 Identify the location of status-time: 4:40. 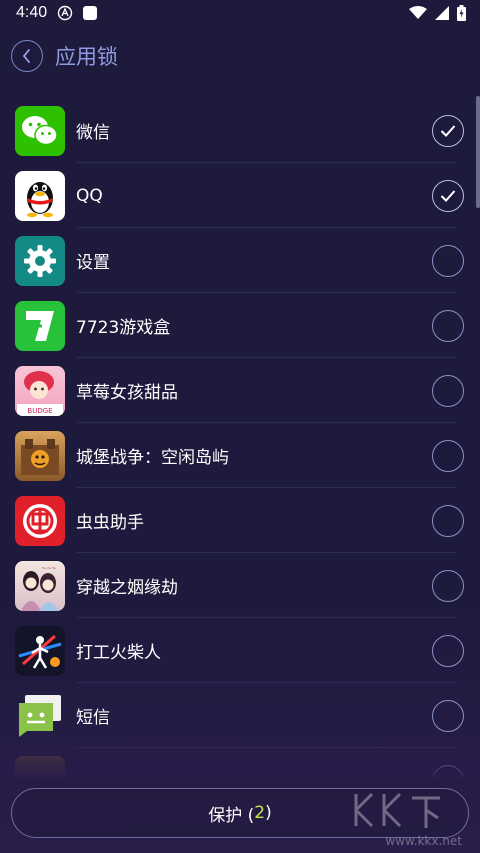
(32, 12).